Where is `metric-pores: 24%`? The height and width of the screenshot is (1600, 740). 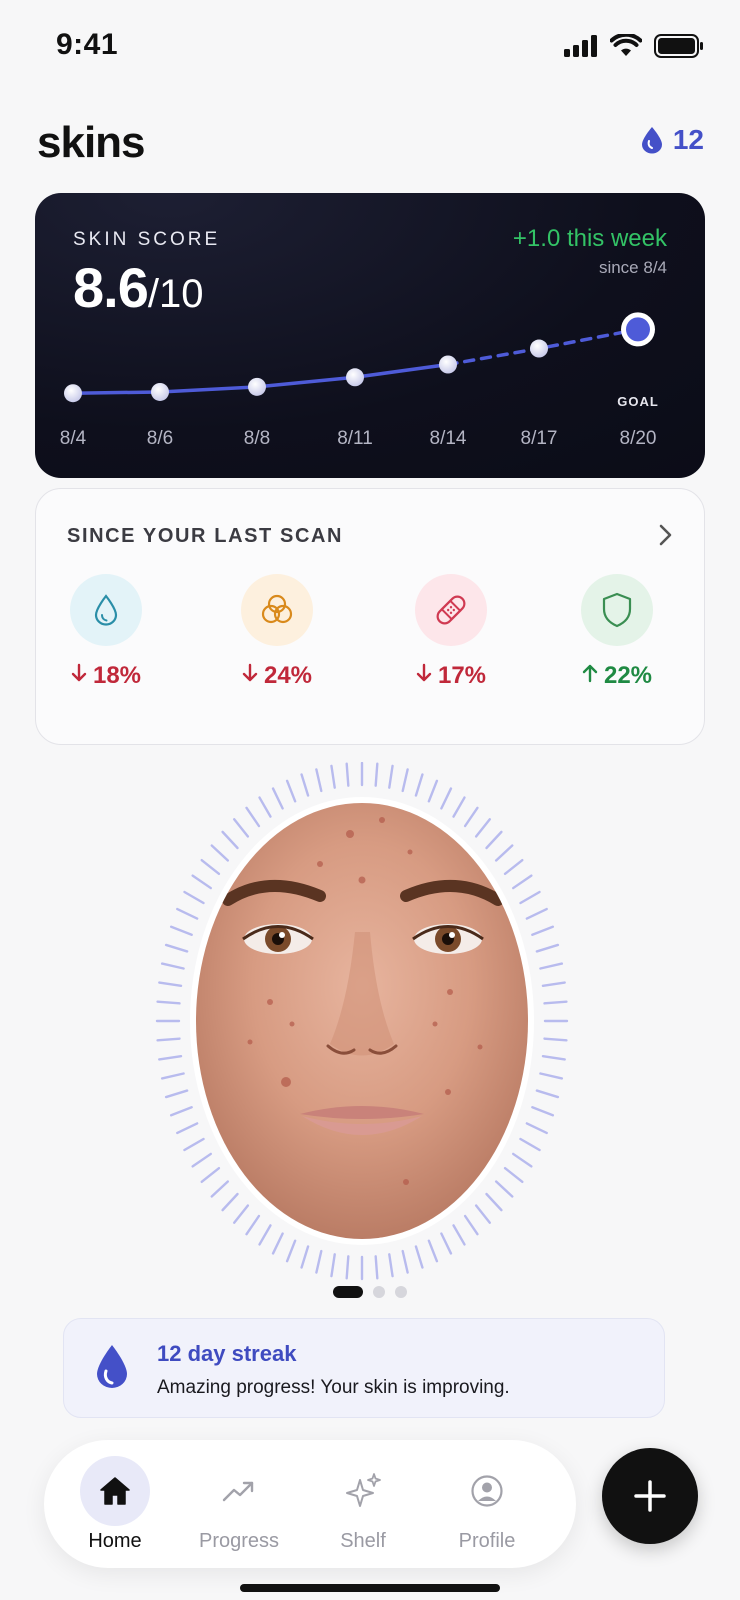 metric-pores: 24% is located at coordinates (277, 632).